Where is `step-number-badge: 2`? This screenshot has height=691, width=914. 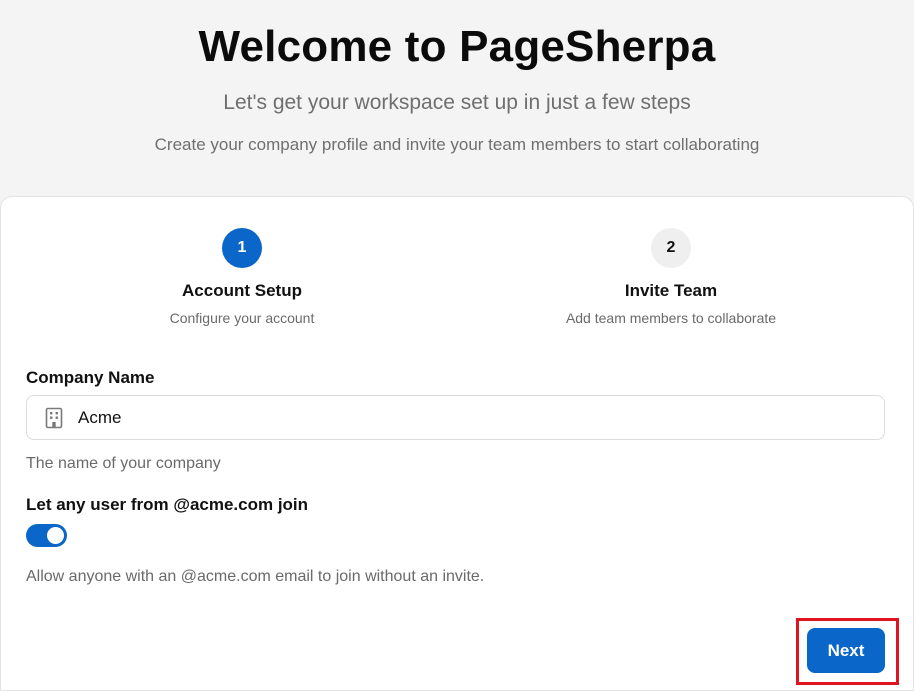
step-number-badge: 2 is located at coordinates (671, 248).